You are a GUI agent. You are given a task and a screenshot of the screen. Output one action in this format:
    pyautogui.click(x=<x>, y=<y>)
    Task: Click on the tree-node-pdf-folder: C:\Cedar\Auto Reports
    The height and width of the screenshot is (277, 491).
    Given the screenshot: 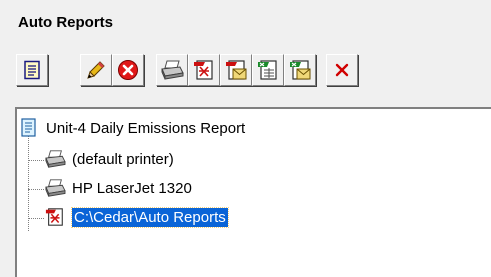 What is the action you would take?
    pyautogui.click(x=136, y=217)
    